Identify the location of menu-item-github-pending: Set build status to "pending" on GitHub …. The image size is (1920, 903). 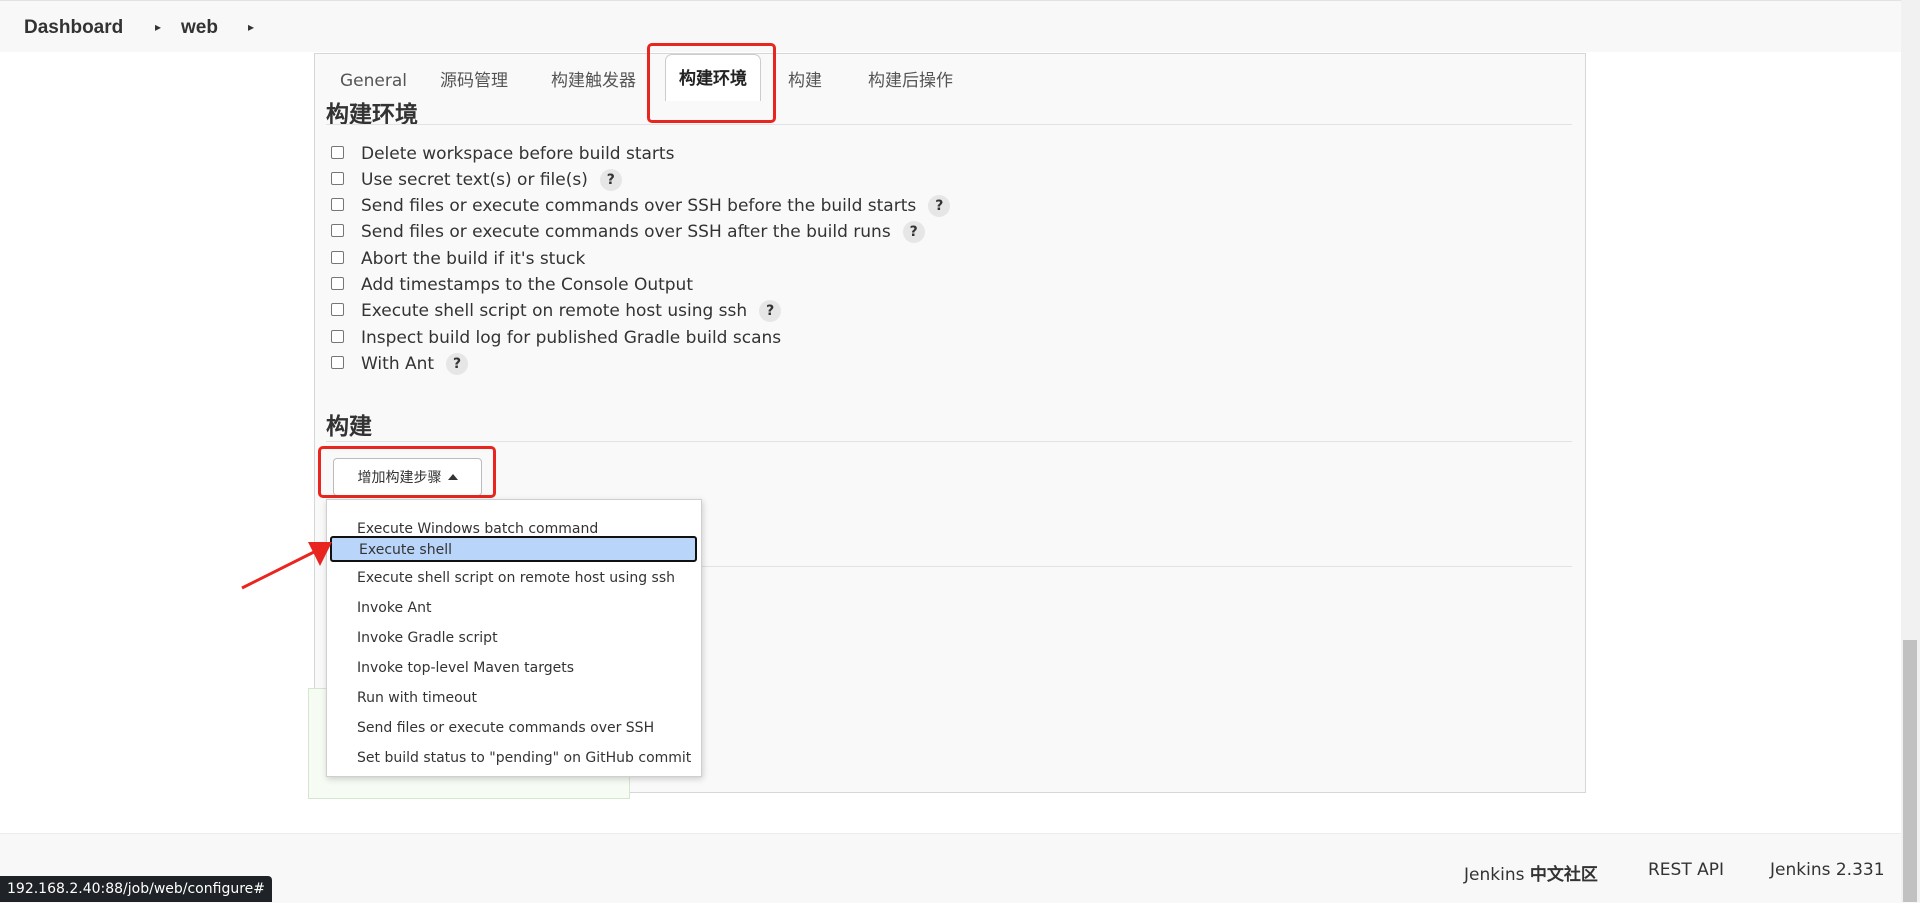
(524, 758).